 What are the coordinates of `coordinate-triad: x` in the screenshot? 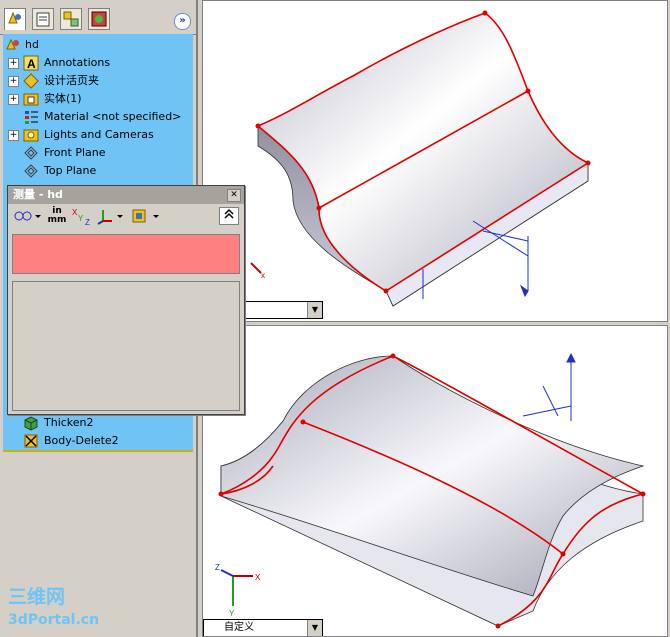 It's located at (257, 271).